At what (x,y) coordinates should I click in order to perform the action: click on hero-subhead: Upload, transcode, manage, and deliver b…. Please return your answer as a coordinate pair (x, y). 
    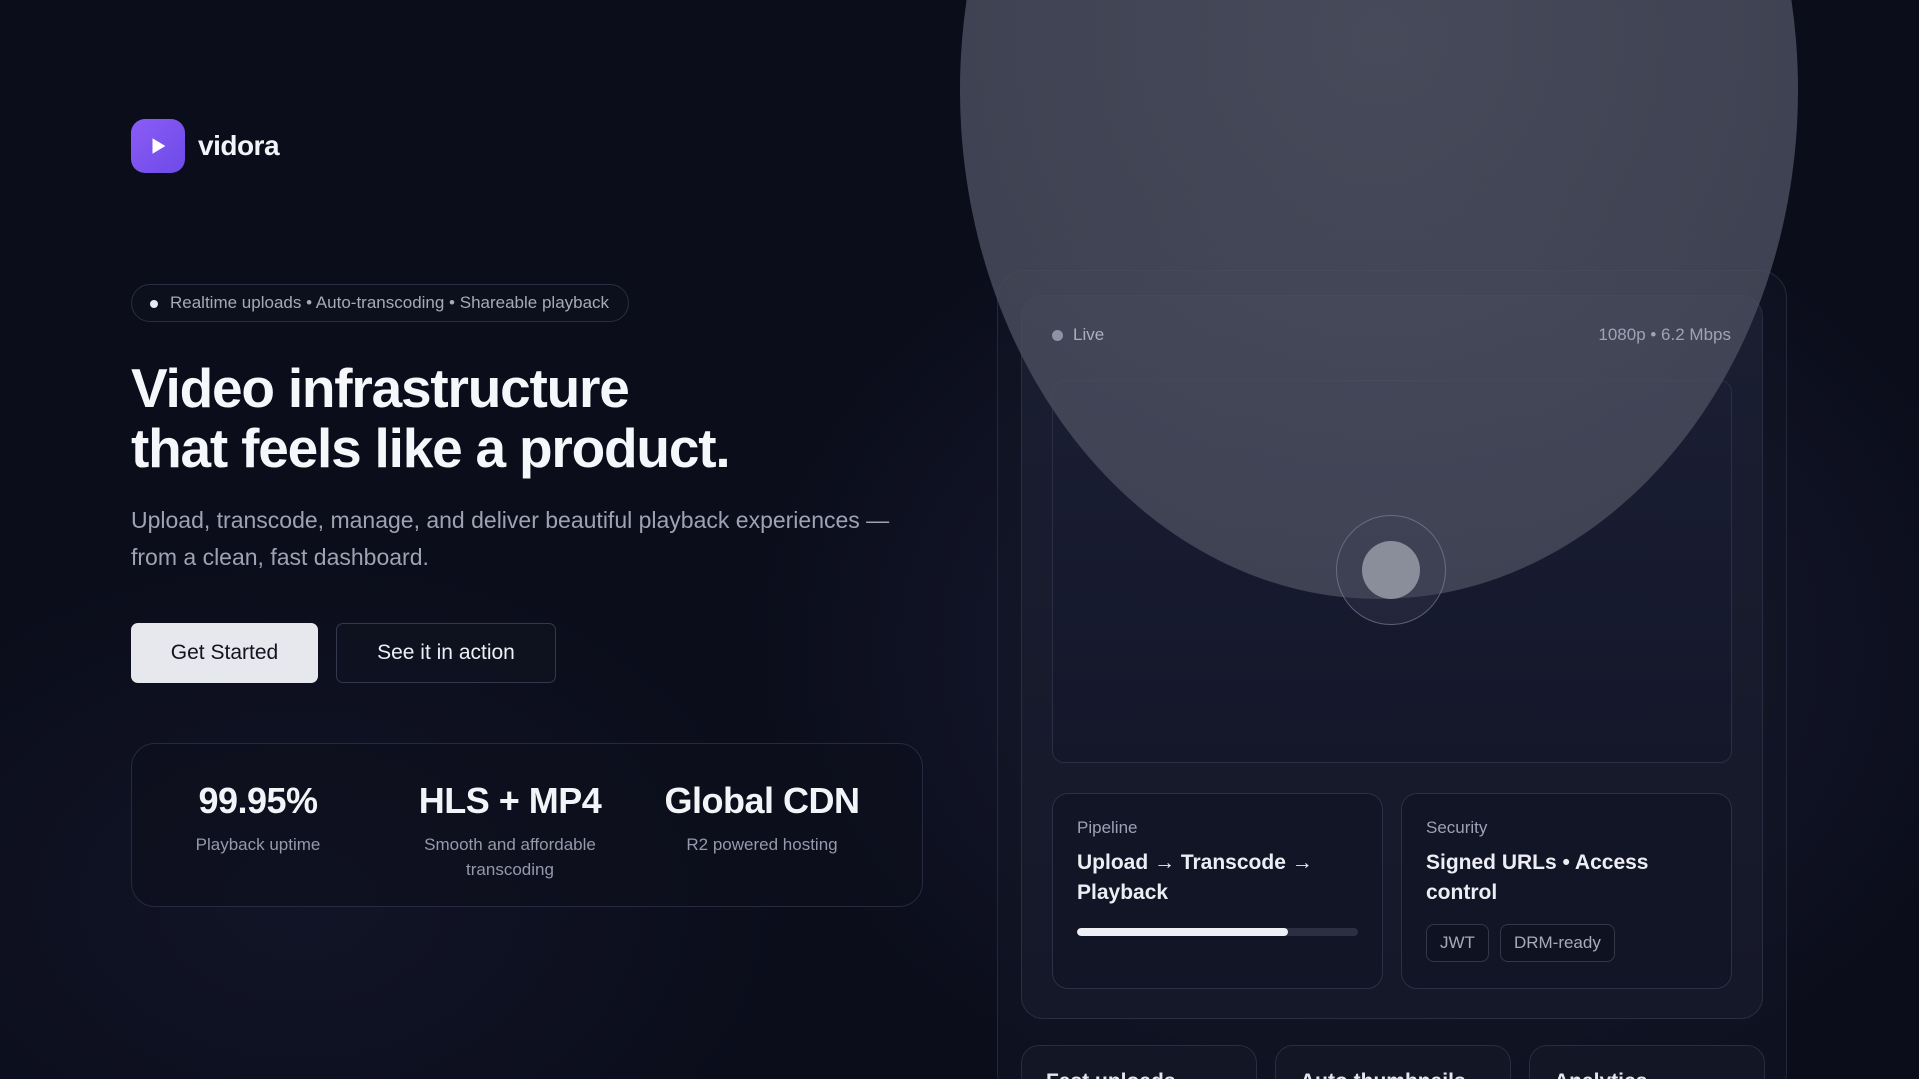
    Looking at the image, I should click on (510, 538).